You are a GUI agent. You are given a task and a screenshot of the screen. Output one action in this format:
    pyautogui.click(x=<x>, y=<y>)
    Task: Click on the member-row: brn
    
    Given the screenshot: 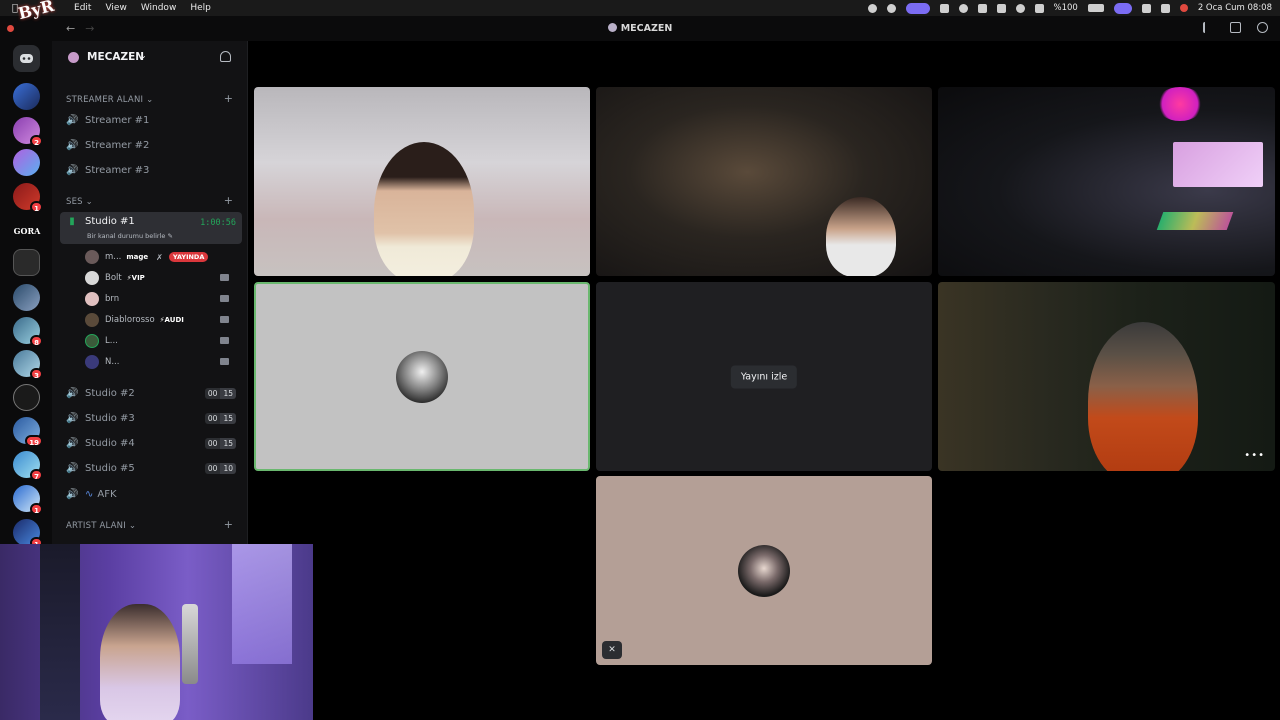 What is the action you would take?
    pyautogui.click(x=160, y=299)
    